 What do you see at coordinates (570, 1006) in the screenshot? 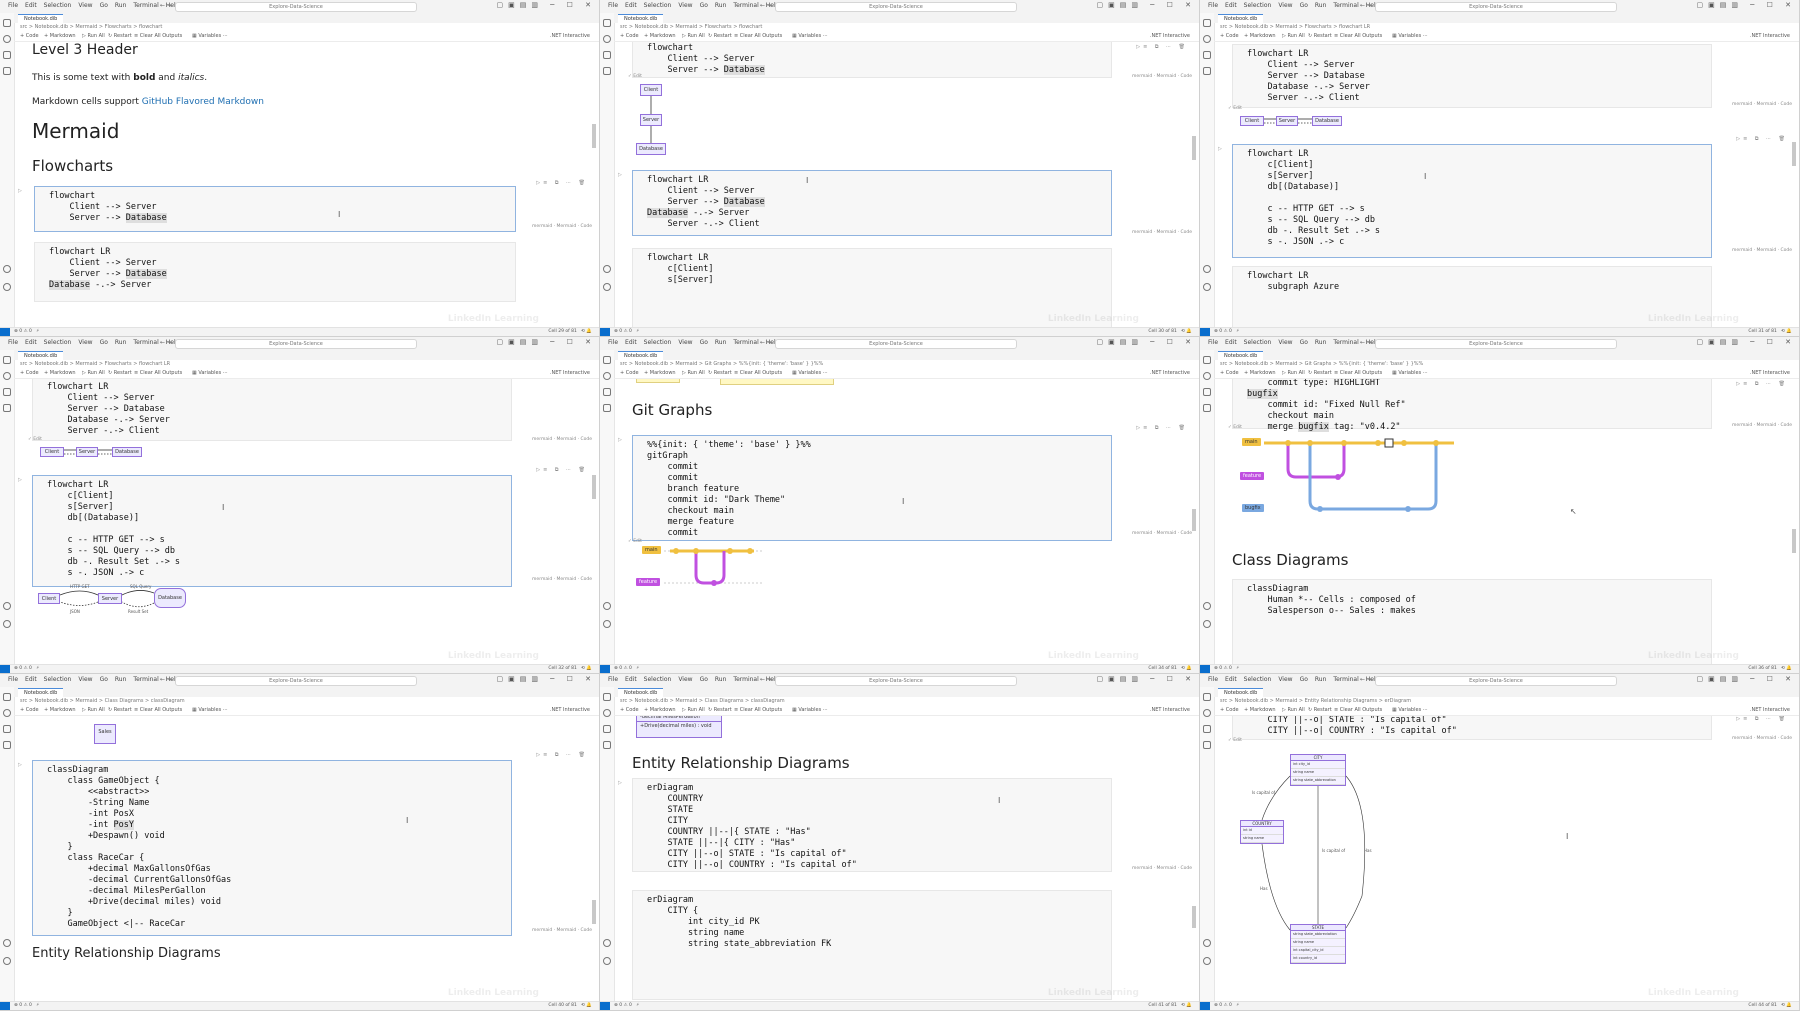
I see `status-cell-position: Cell 40 of 81 ⟲ 🔔` at bounding box center [570, 1006].